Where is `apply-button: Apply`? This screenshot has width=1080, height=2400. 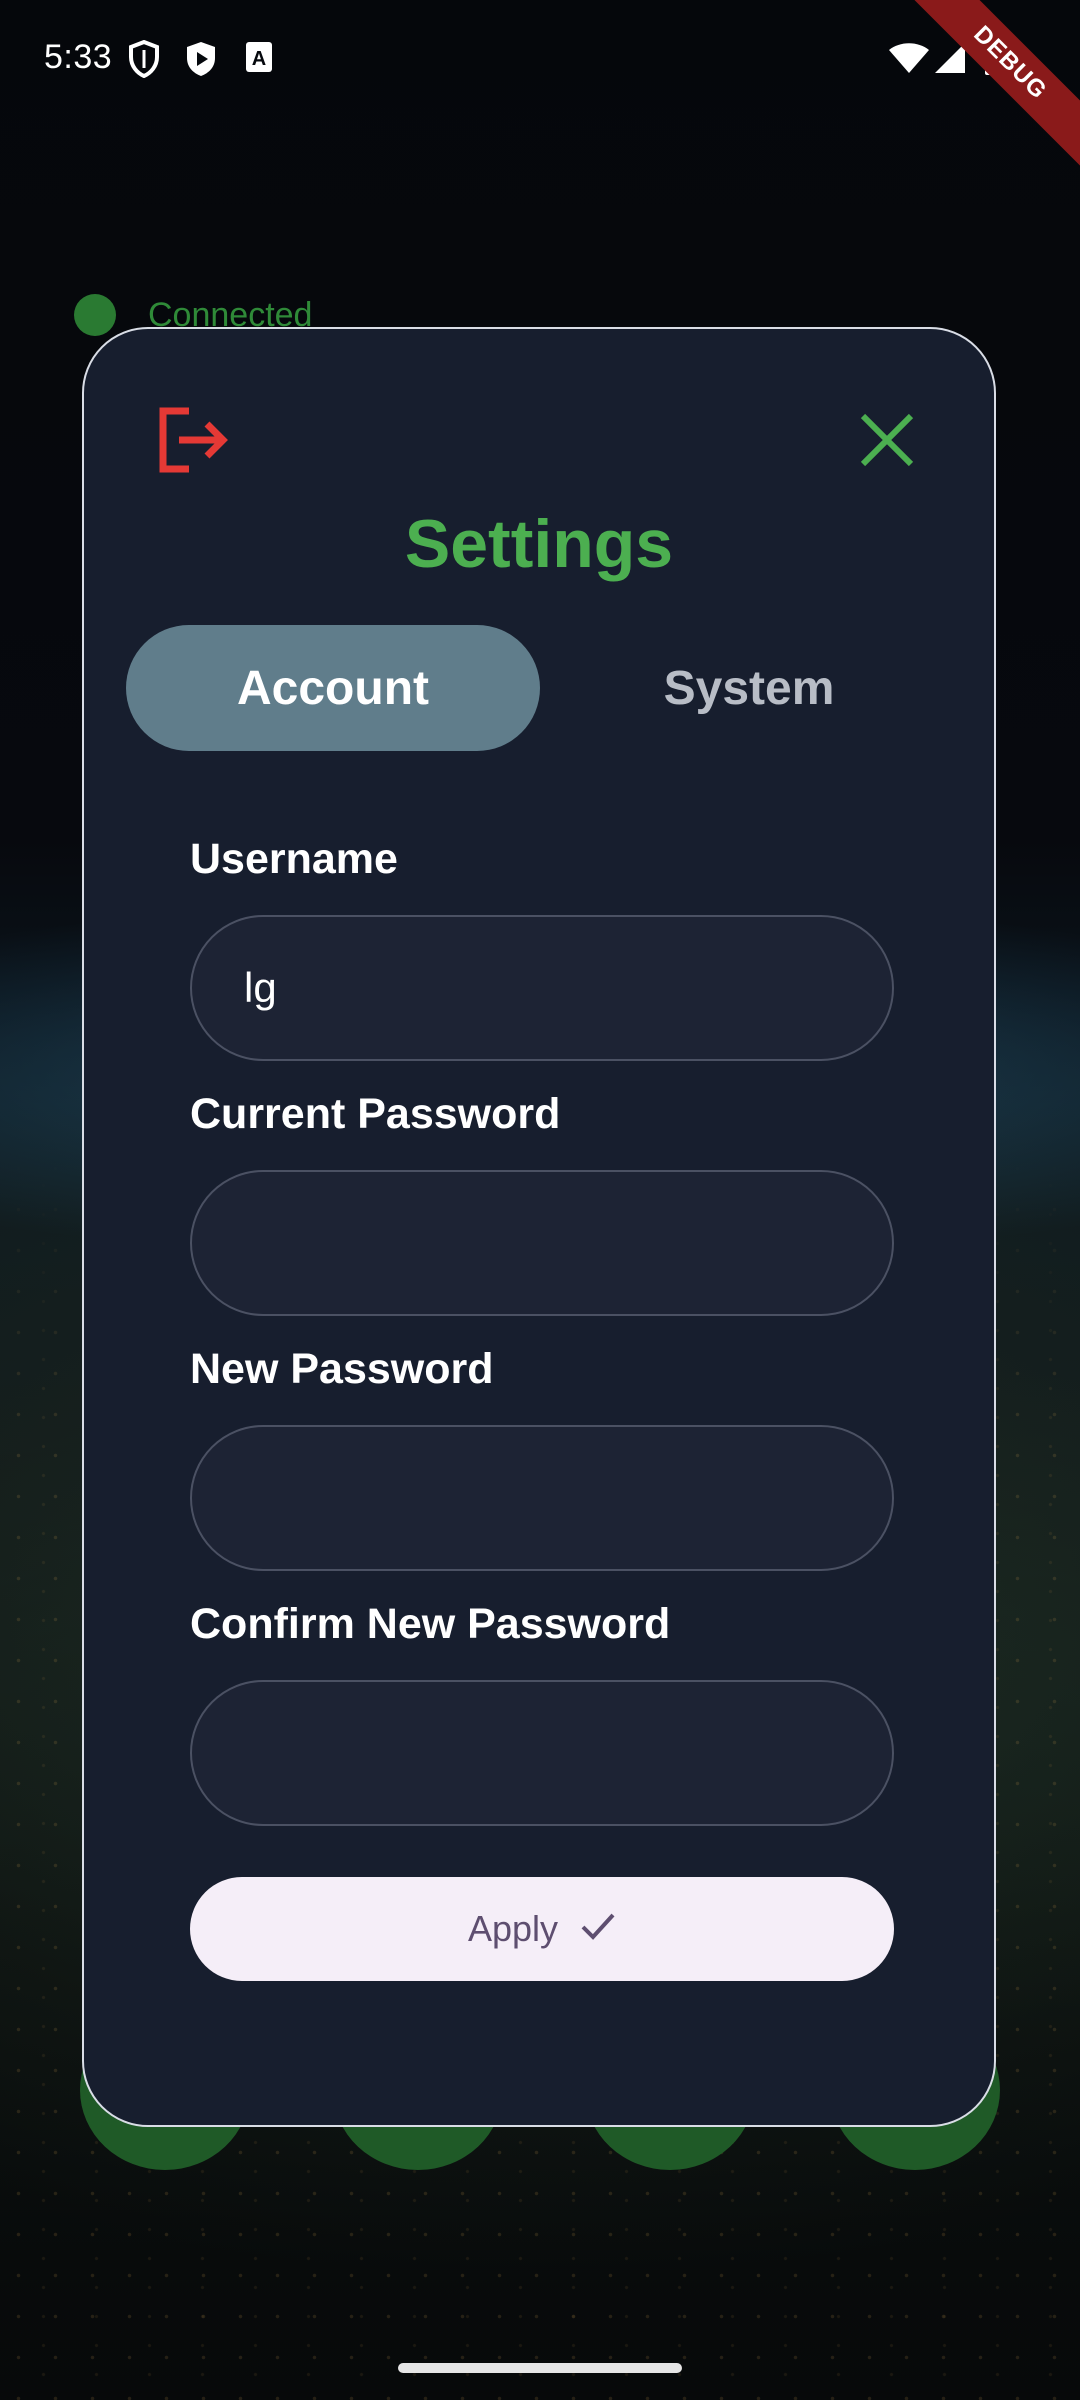 apply-button: Apply is located at coordinates (542, 1929).